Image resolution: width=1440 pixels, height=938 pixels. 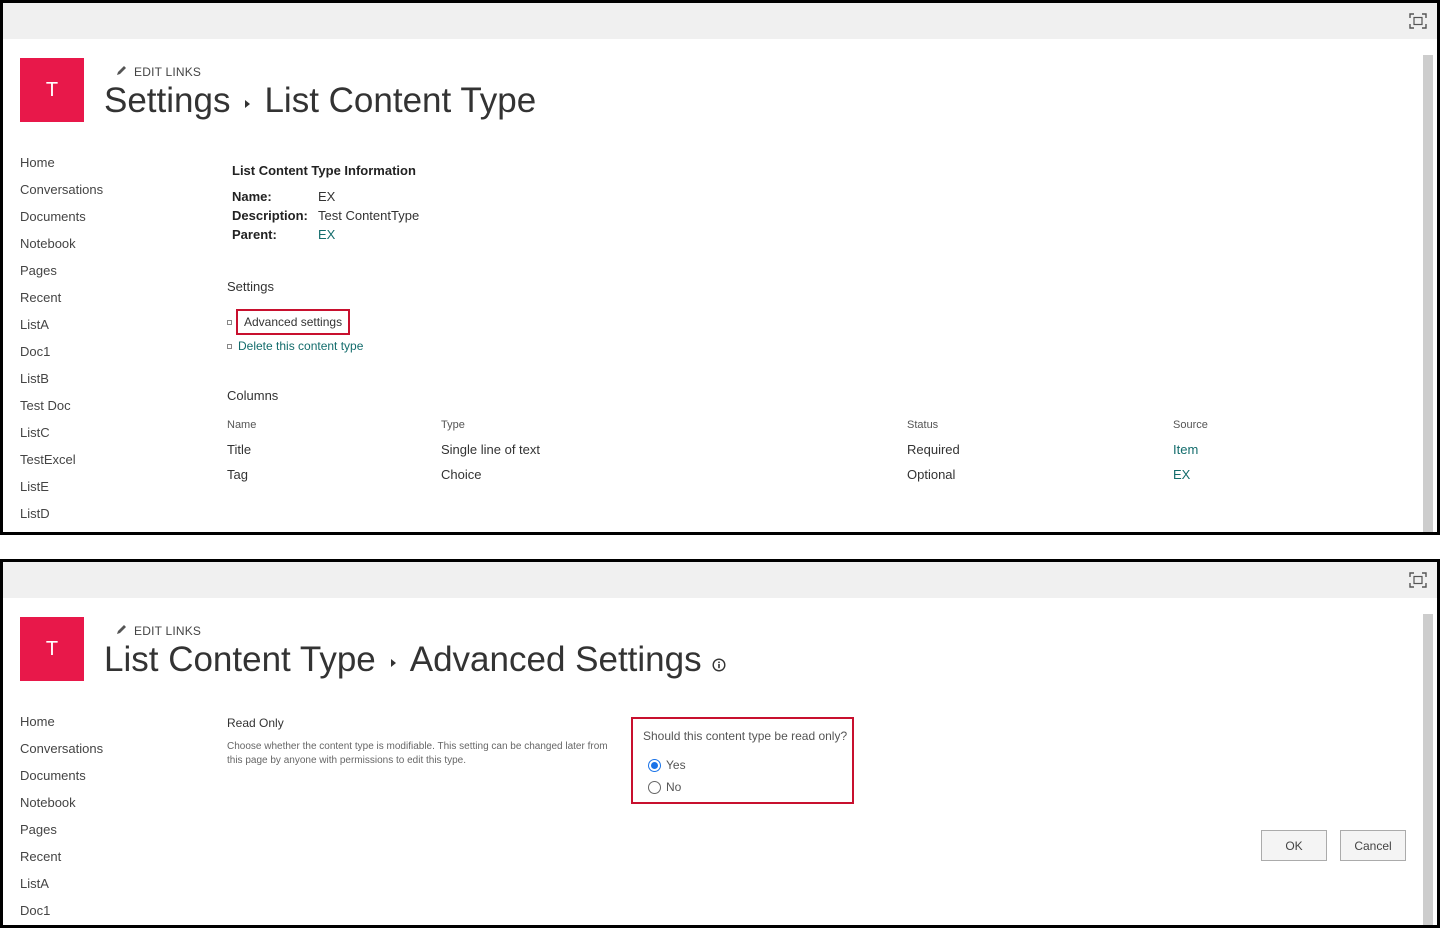 What do you see at coordinates (253, 395) in the screenshot?
I see `columns-heading: Columns` at bounding box center [253, 395].